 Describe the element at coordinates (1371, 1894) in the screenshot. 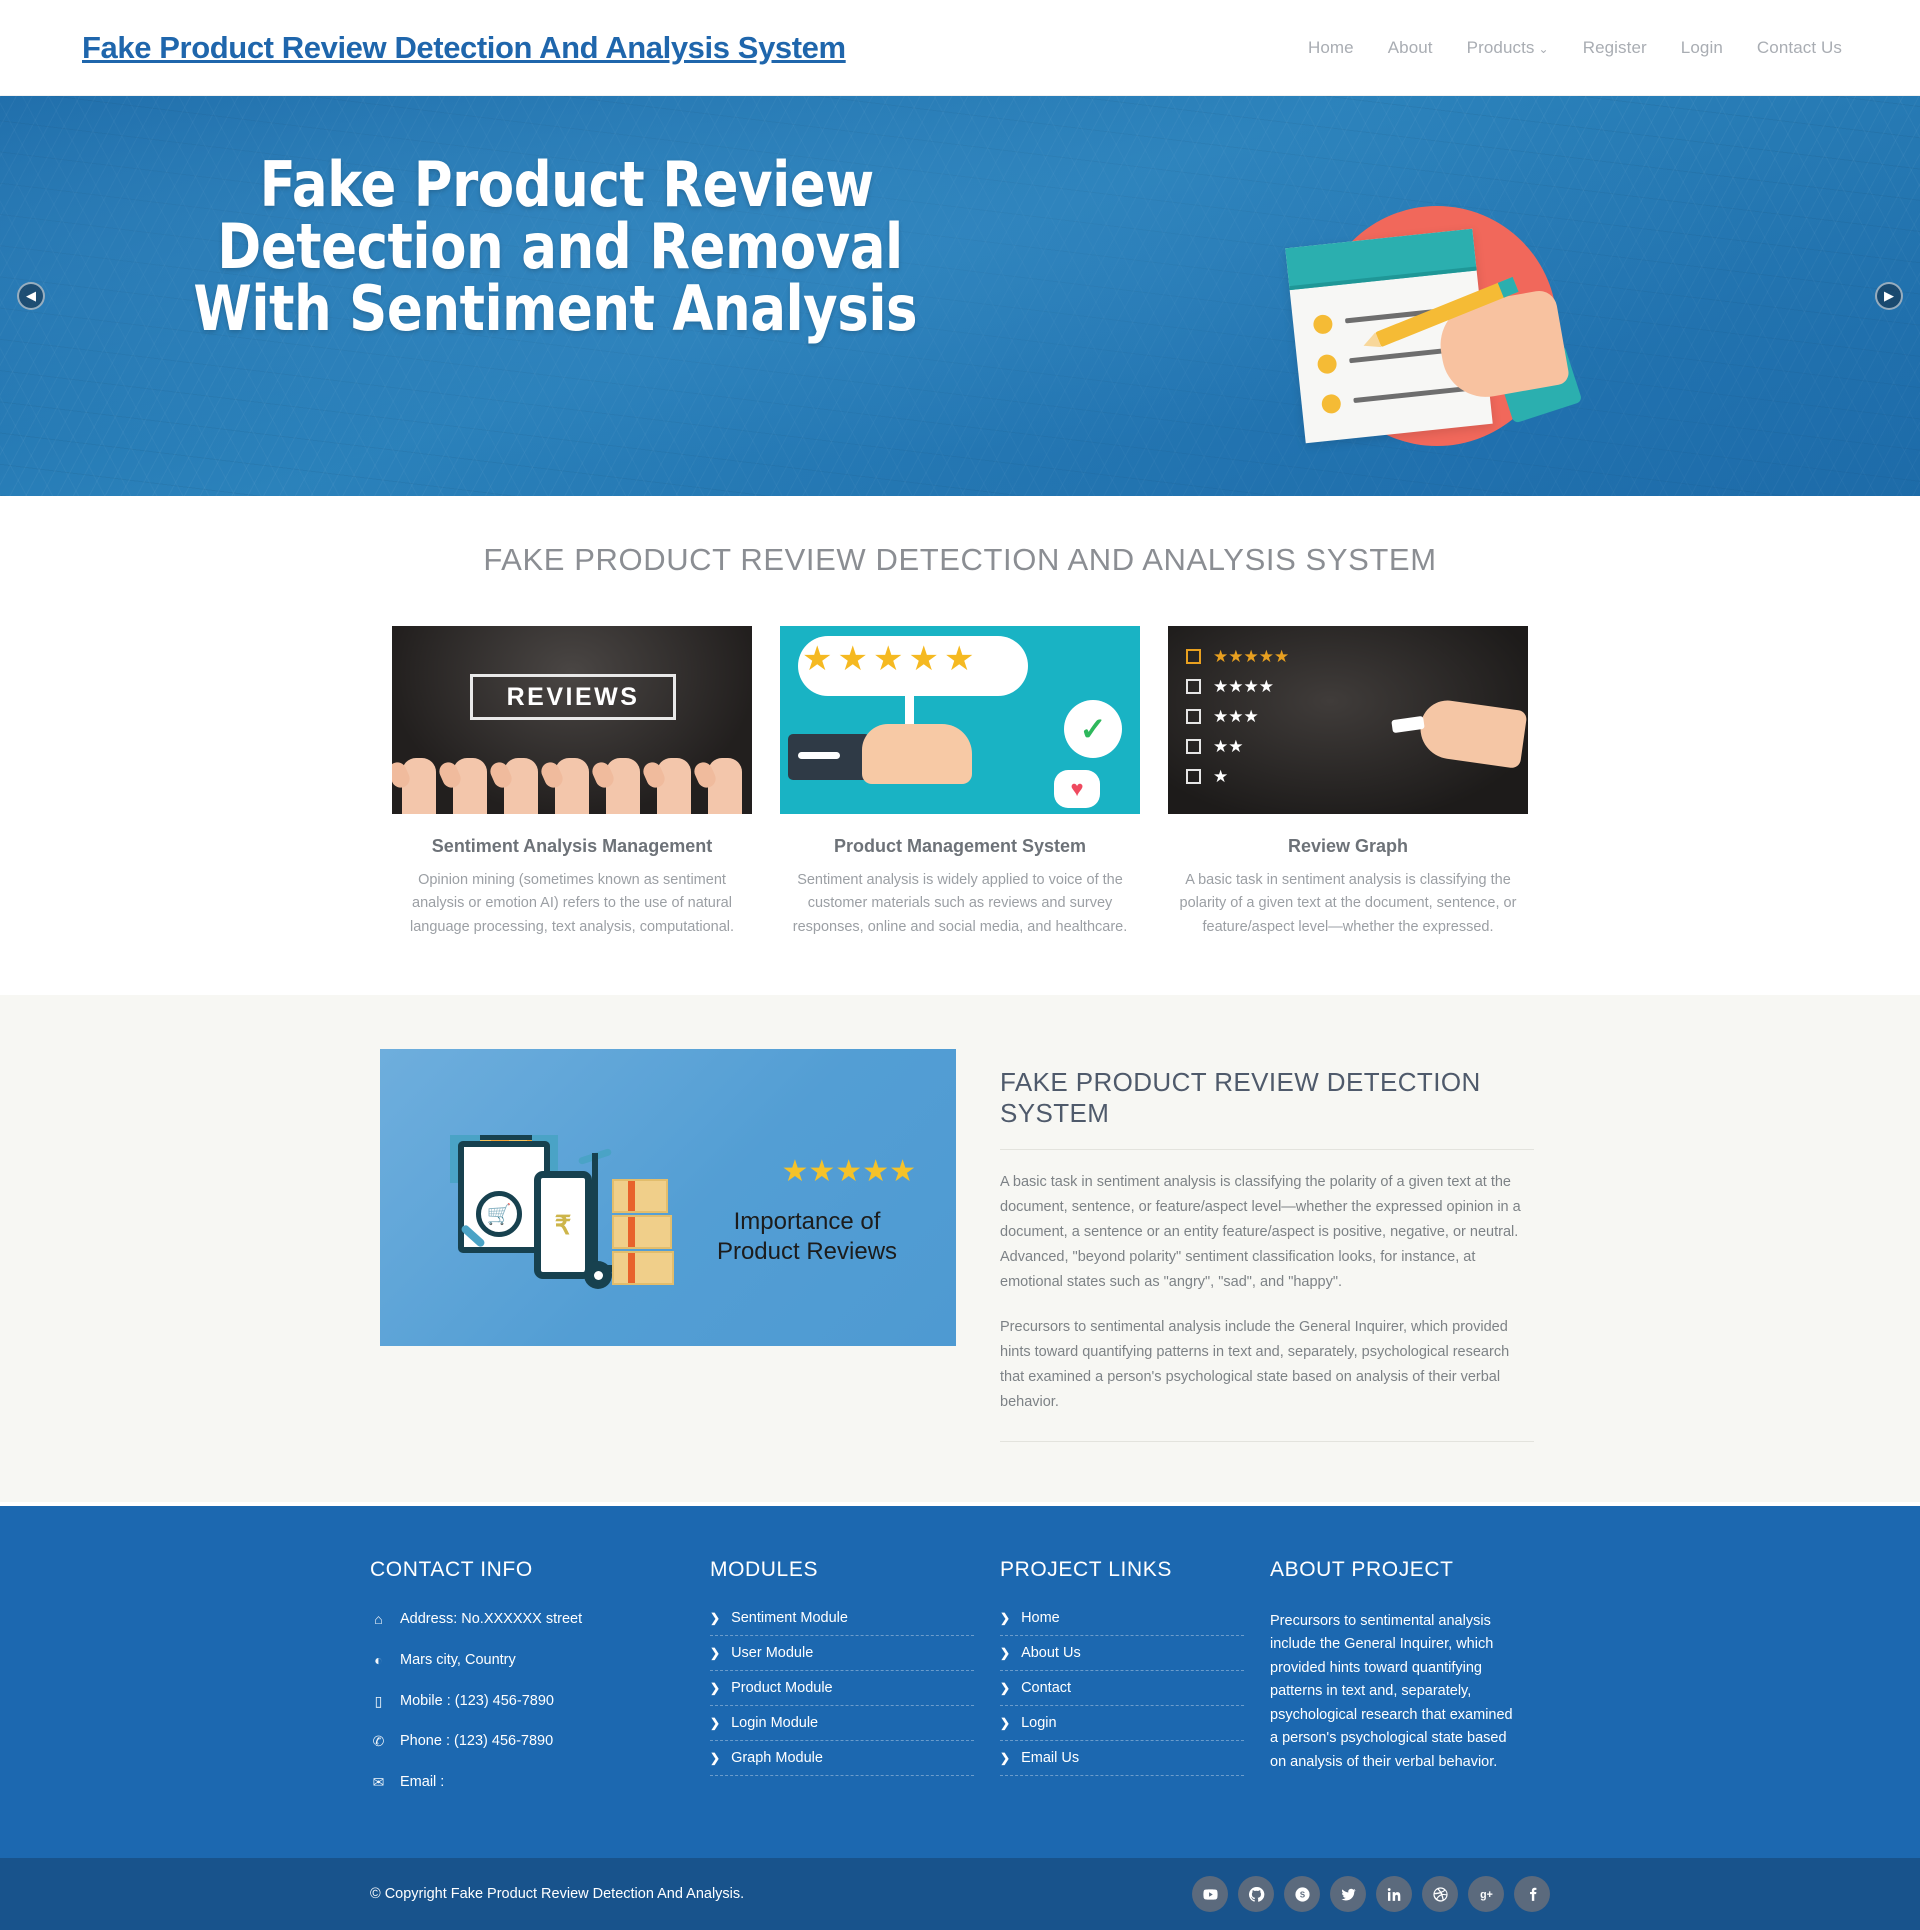

I see `social-links: S g+` at that location.